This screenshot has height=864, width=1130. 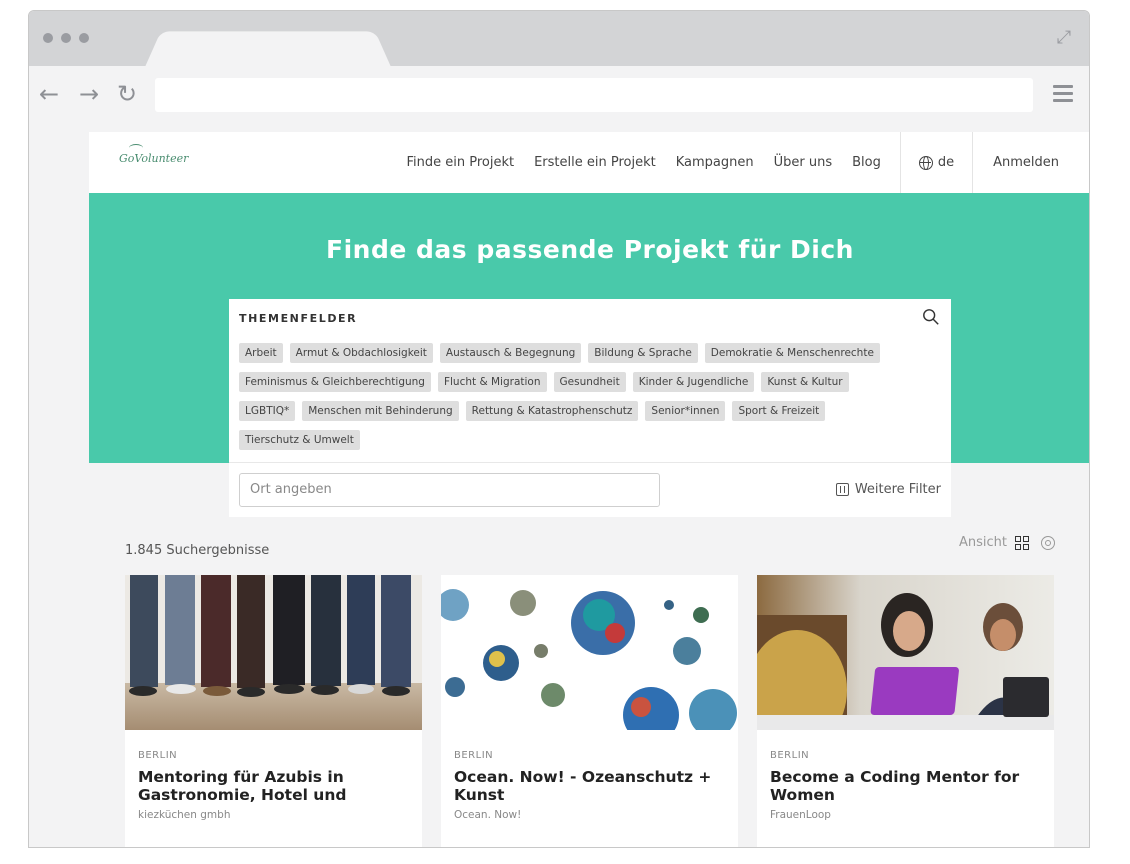 I want to click on laptop-meeting-photo, so click(x=905, y=652).